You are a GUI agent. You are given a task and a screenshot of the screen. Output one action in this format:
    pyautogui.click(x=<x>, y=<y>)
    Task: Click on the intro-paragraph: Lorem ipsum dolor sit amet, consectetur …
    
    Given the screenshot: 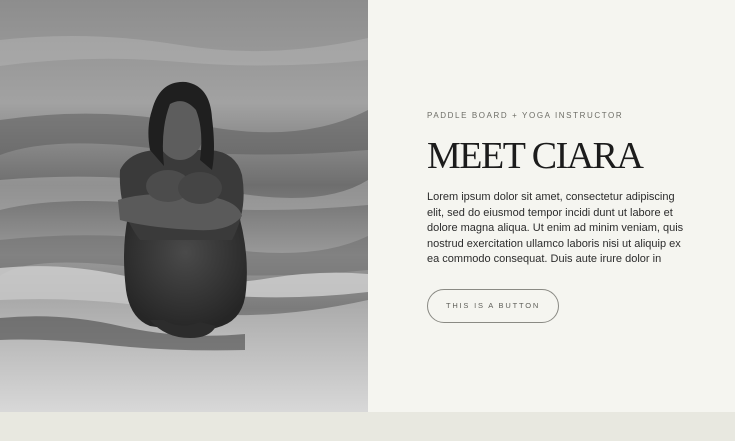 What is the action you would take?
    pyautogui.click(x=555, y=228)
    